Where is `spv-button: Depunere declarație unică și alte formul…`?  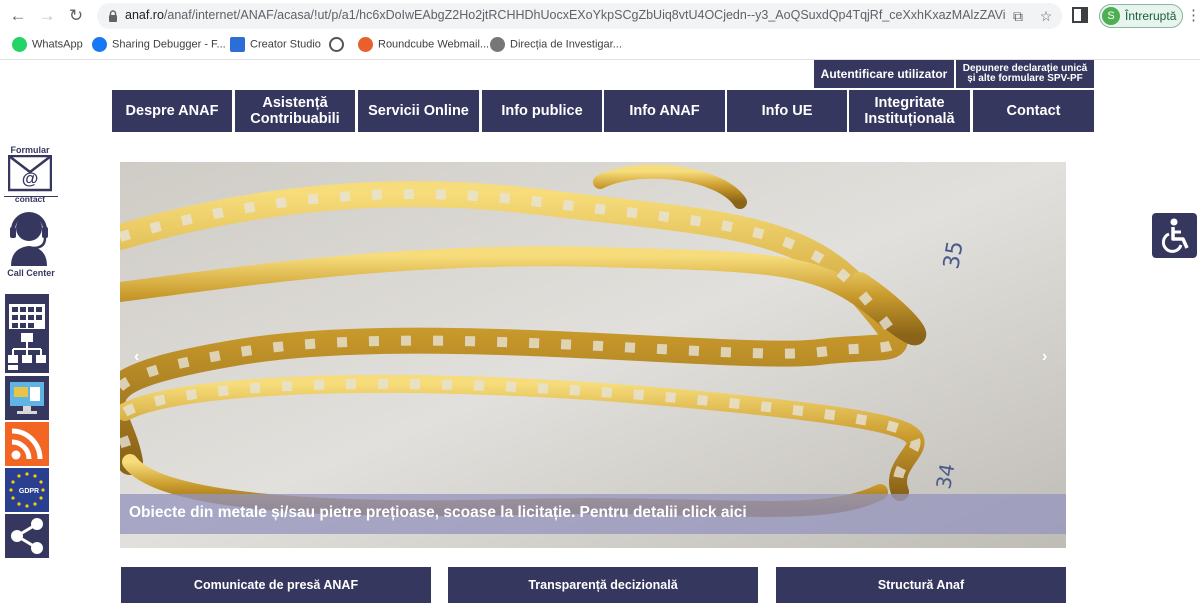
spv-button: Depunere declarație unică și alte formul… is located at coordinates (1025, 74).